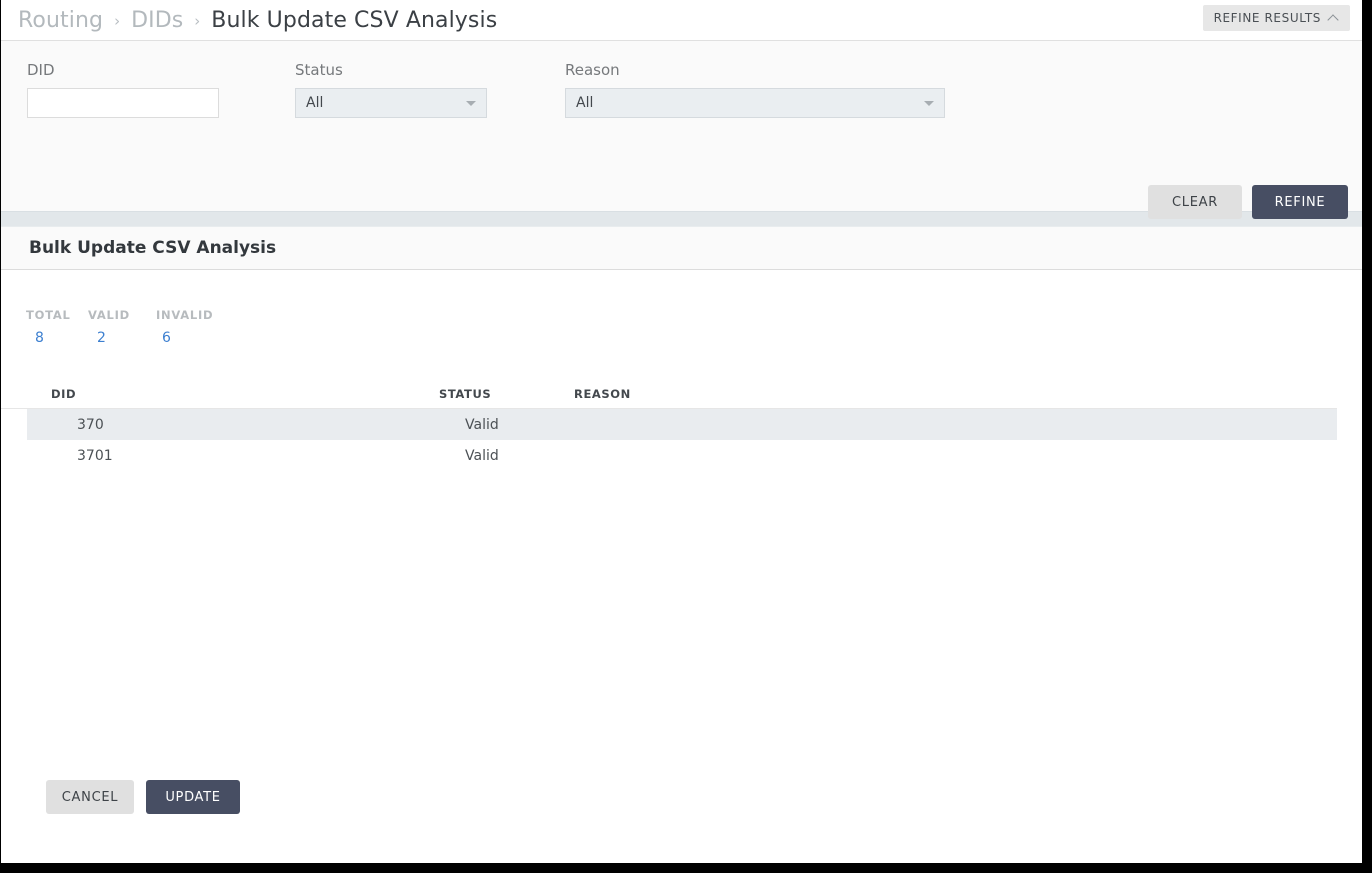 The image size is (1372, 873). What do you see at coordinates (1248, 202) in the screenshot?
I see `filter-actions: CLEAR REFINE` at bounding box center [1248, 202].